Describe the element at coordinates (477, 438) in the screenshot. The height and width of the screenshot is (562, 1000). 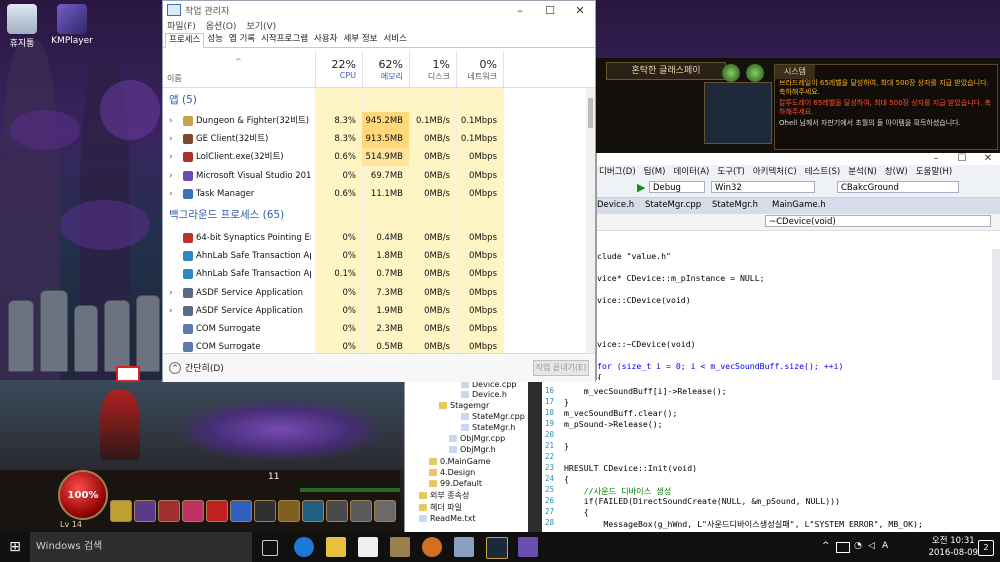
I see `solution-item: ObjMgr.cpp` at that location.